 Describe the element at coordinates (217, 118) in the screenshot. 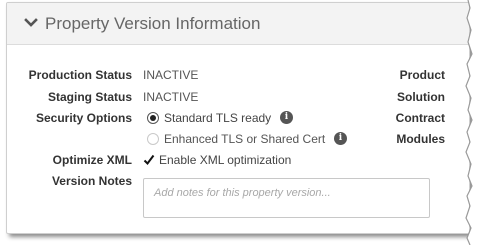

I see `standard-tls-label: Standard TLS ready` at that location.